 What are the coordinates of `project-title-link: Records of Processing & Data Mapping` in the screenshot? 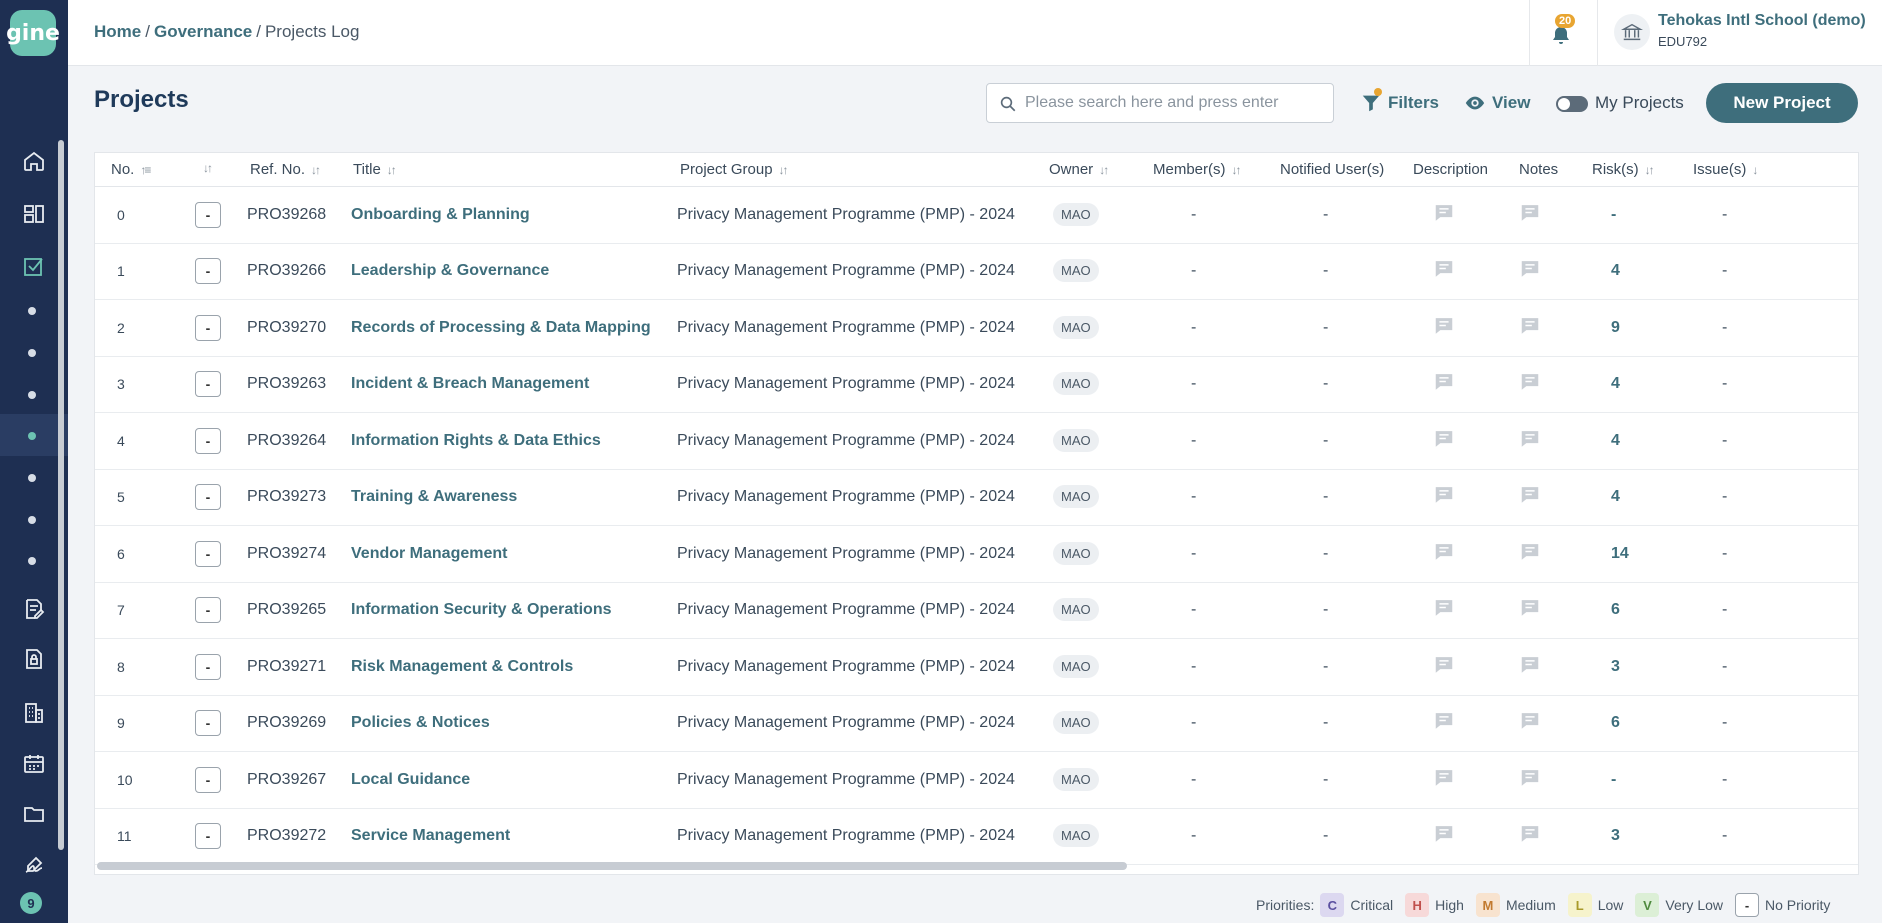 It's located at (501, 328).